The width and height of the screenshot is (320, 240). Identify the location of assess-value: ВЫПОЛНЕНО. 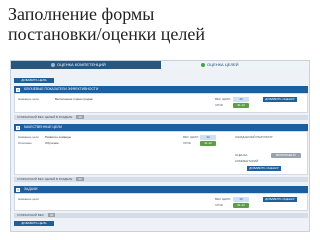
(286, 155).